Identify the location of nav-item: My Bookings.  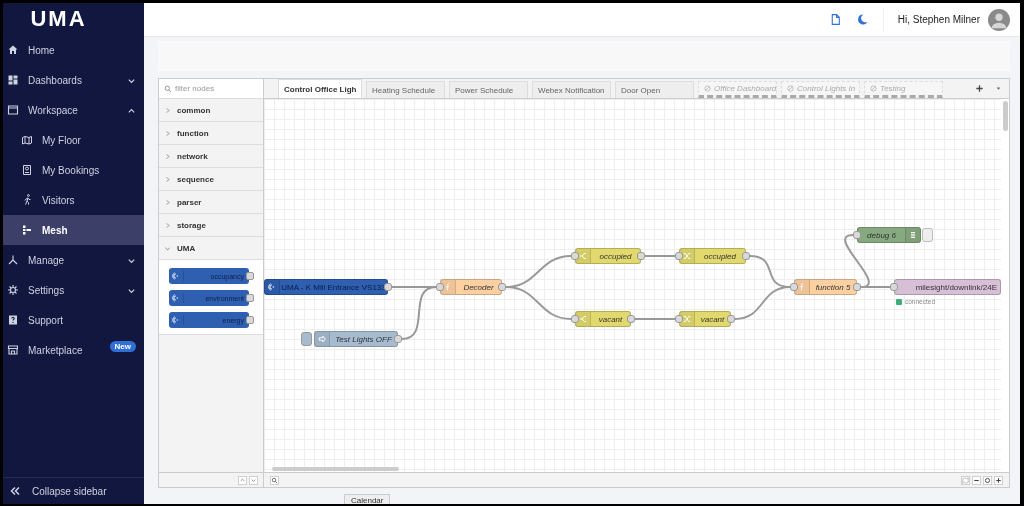
(73, 170).